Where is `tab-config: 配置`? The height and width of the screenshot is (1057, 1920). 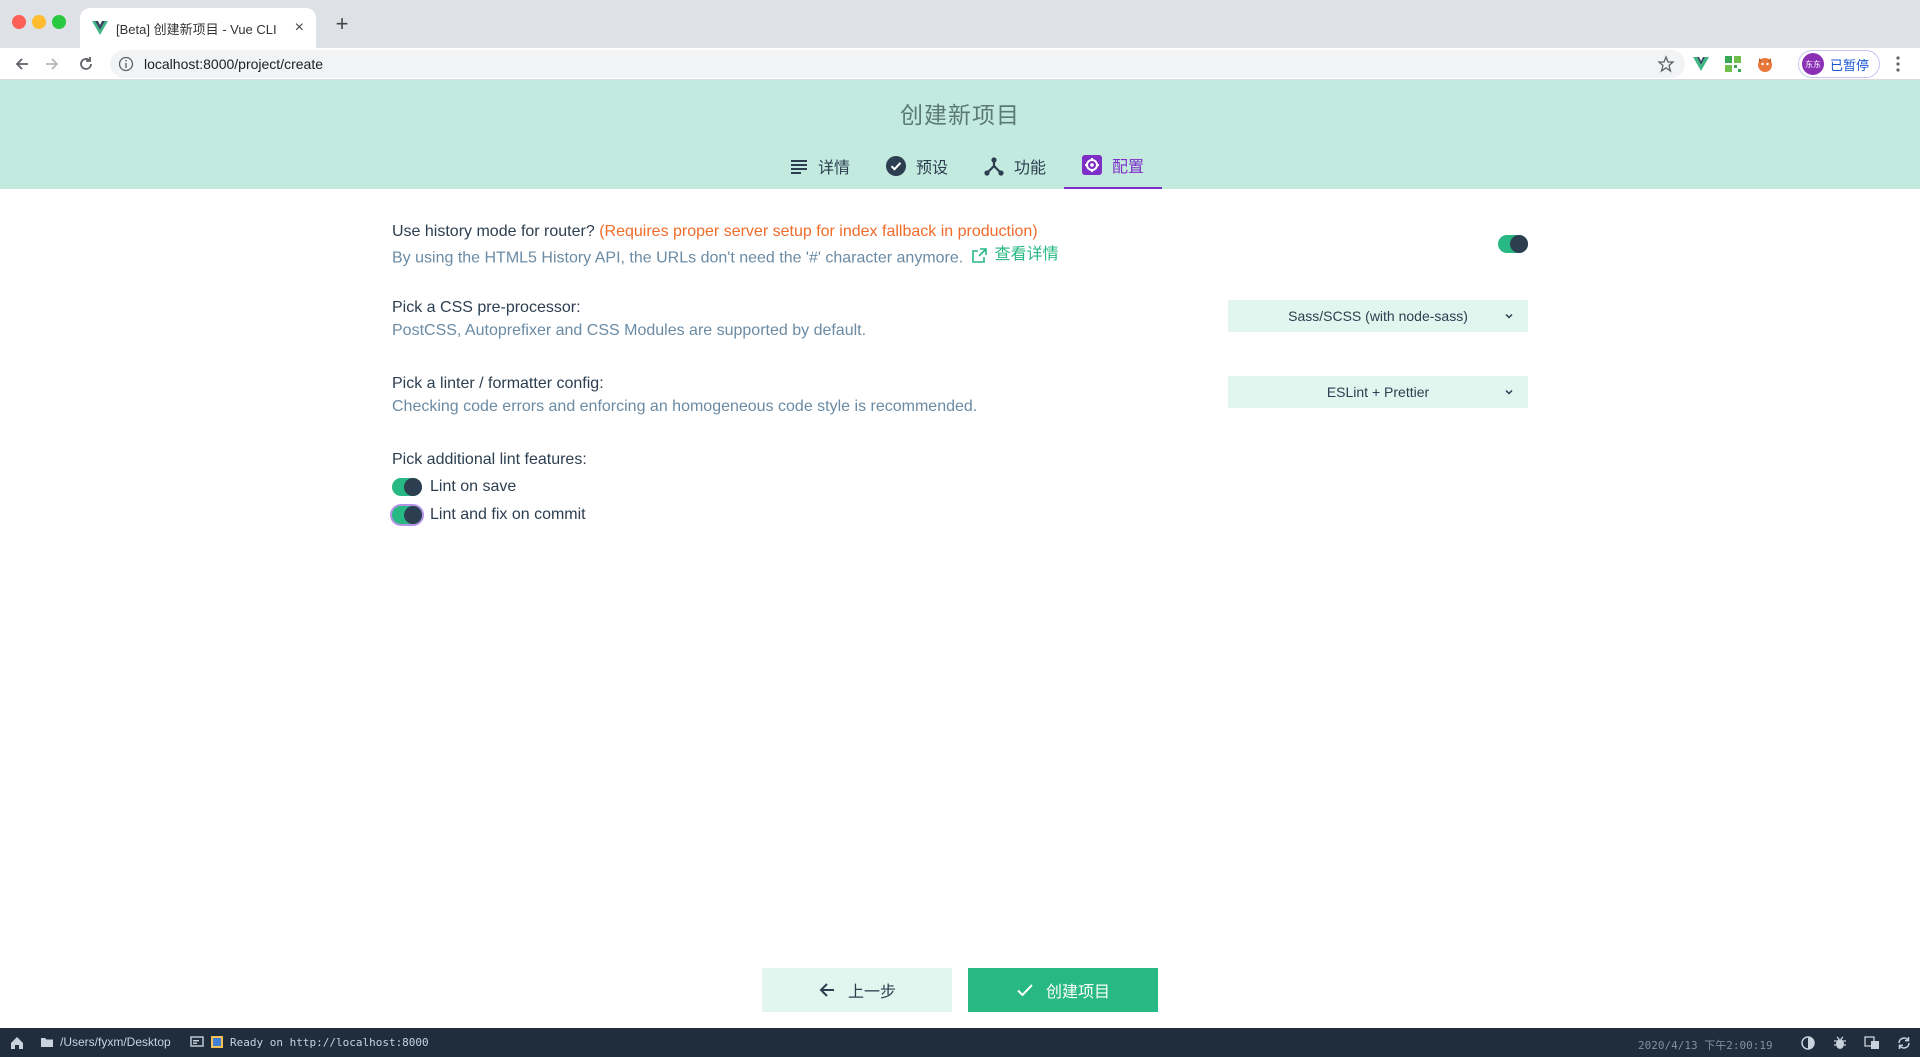
tab-config: 配置 is located at coordinates (1113, 166).